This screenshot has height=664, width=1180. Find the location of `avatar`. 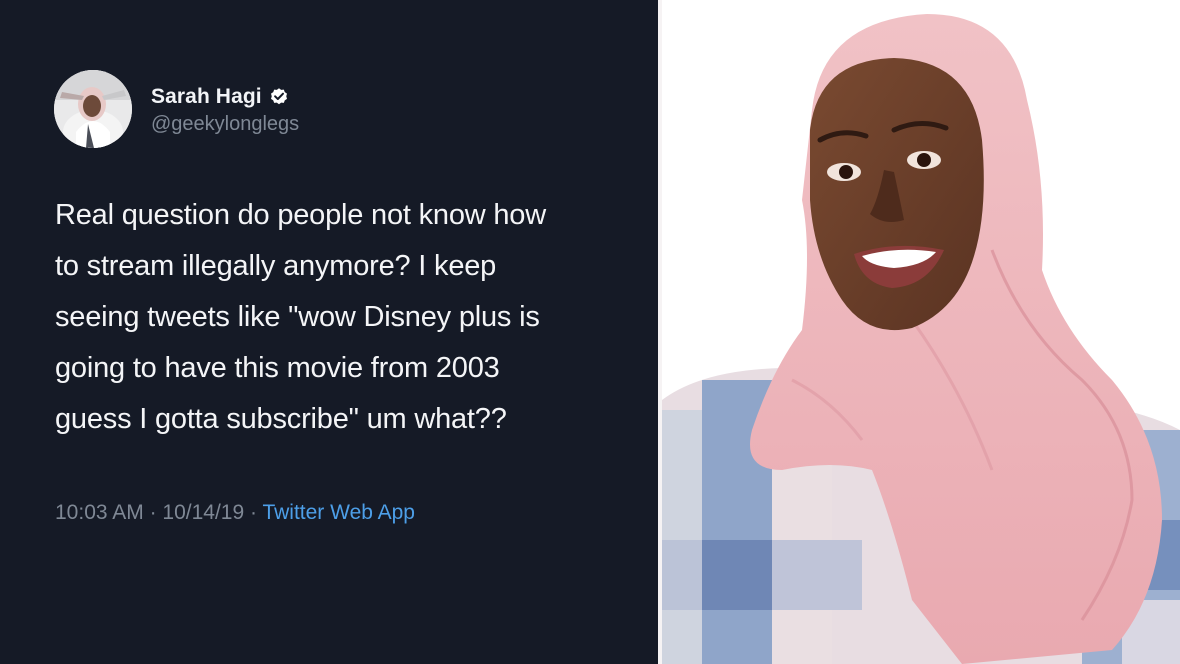

avatar is located at coordinates (93, 109).